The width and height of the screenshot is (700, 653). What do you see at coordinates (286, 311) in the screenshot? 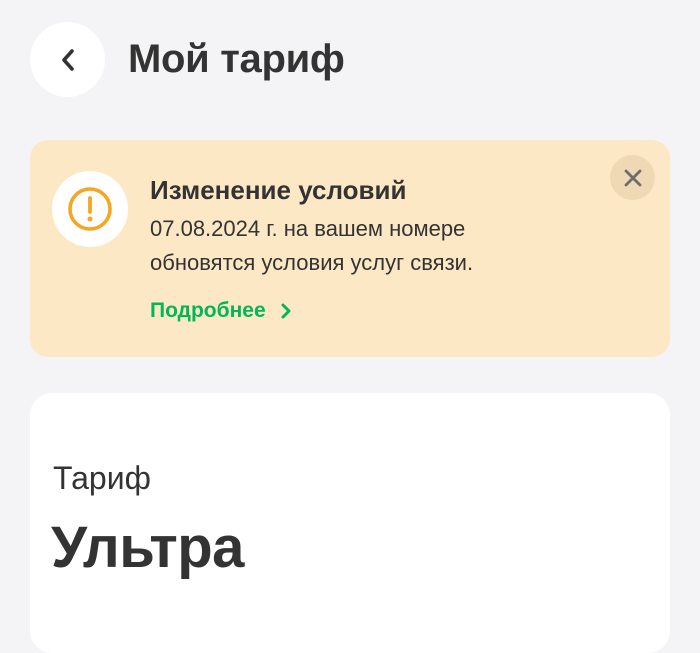
I see `chevron-right-icon` at bounding box center [286, 311].